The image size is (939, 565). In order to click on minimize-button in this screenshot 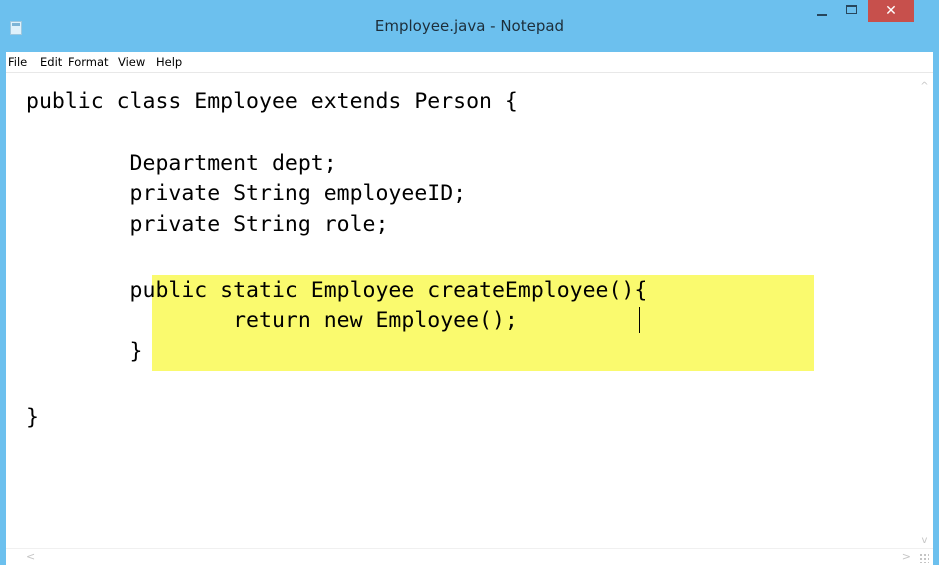, I will do `click(822, 11)`.